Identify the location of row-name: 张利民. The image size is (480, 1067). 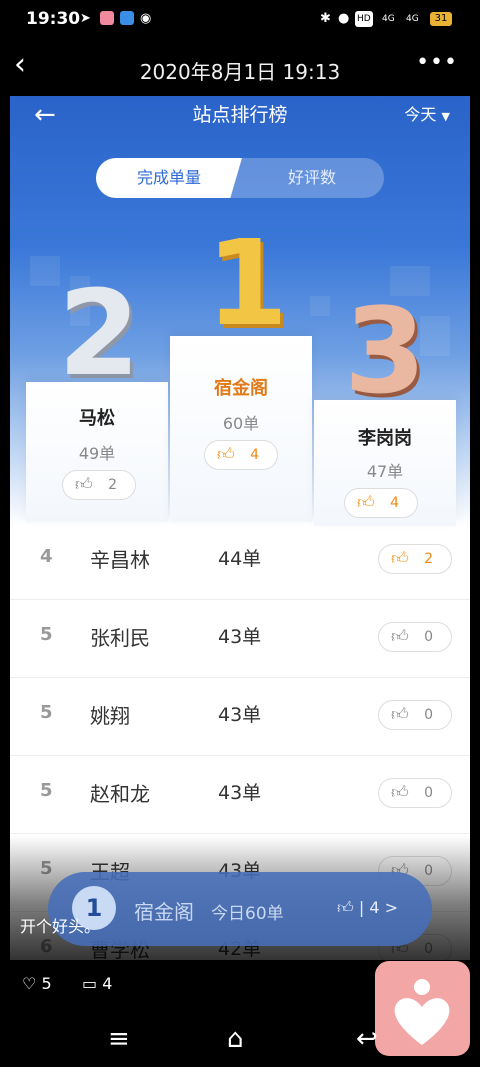
(120, 638).